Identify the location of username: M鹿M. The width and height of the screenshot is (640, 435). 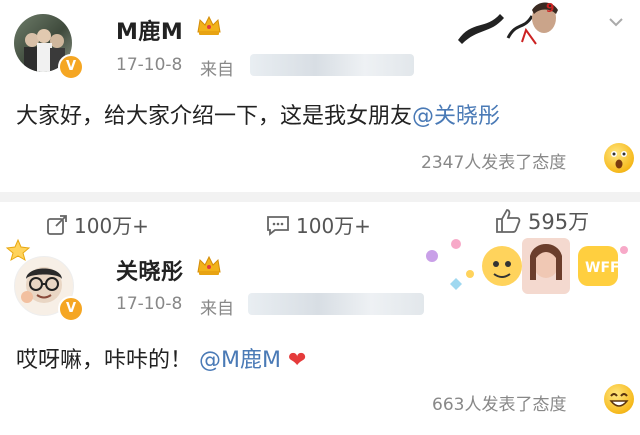
(149, 30).